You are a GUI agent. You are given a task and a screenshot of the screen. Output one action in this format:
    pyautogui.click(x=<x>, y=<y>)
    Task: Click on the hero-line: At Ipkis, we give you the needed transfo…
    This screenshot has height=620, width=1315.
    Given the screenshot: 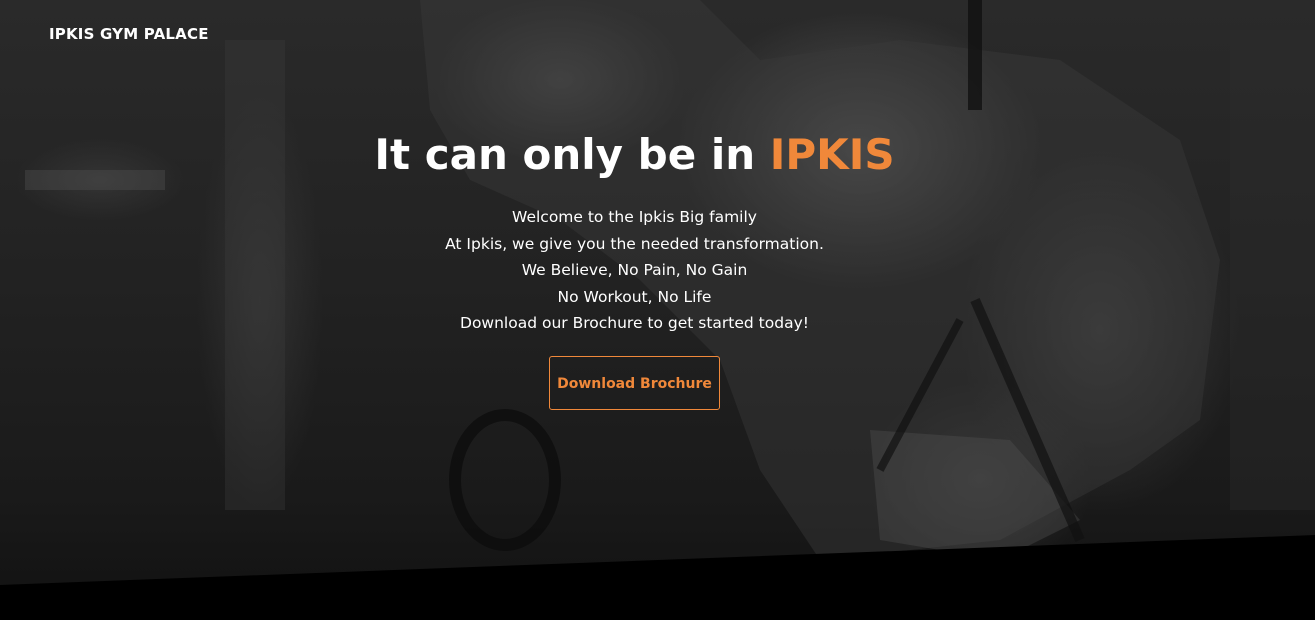 What is the action you would take?
    pyautogui.click(x=634, y=243)
    